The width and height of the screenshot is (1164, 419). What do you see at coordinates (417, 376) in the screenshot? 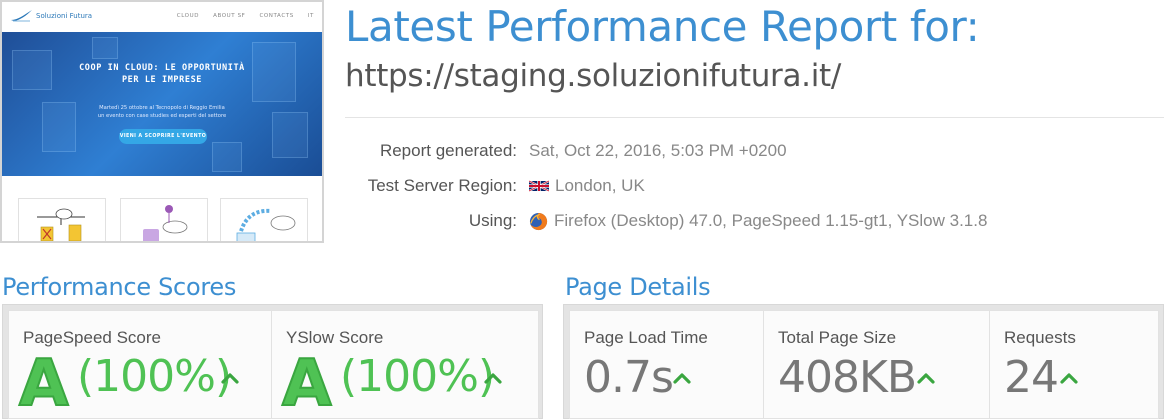
I see `yslow-percent: (100%)` at bounding box center [417, 376].